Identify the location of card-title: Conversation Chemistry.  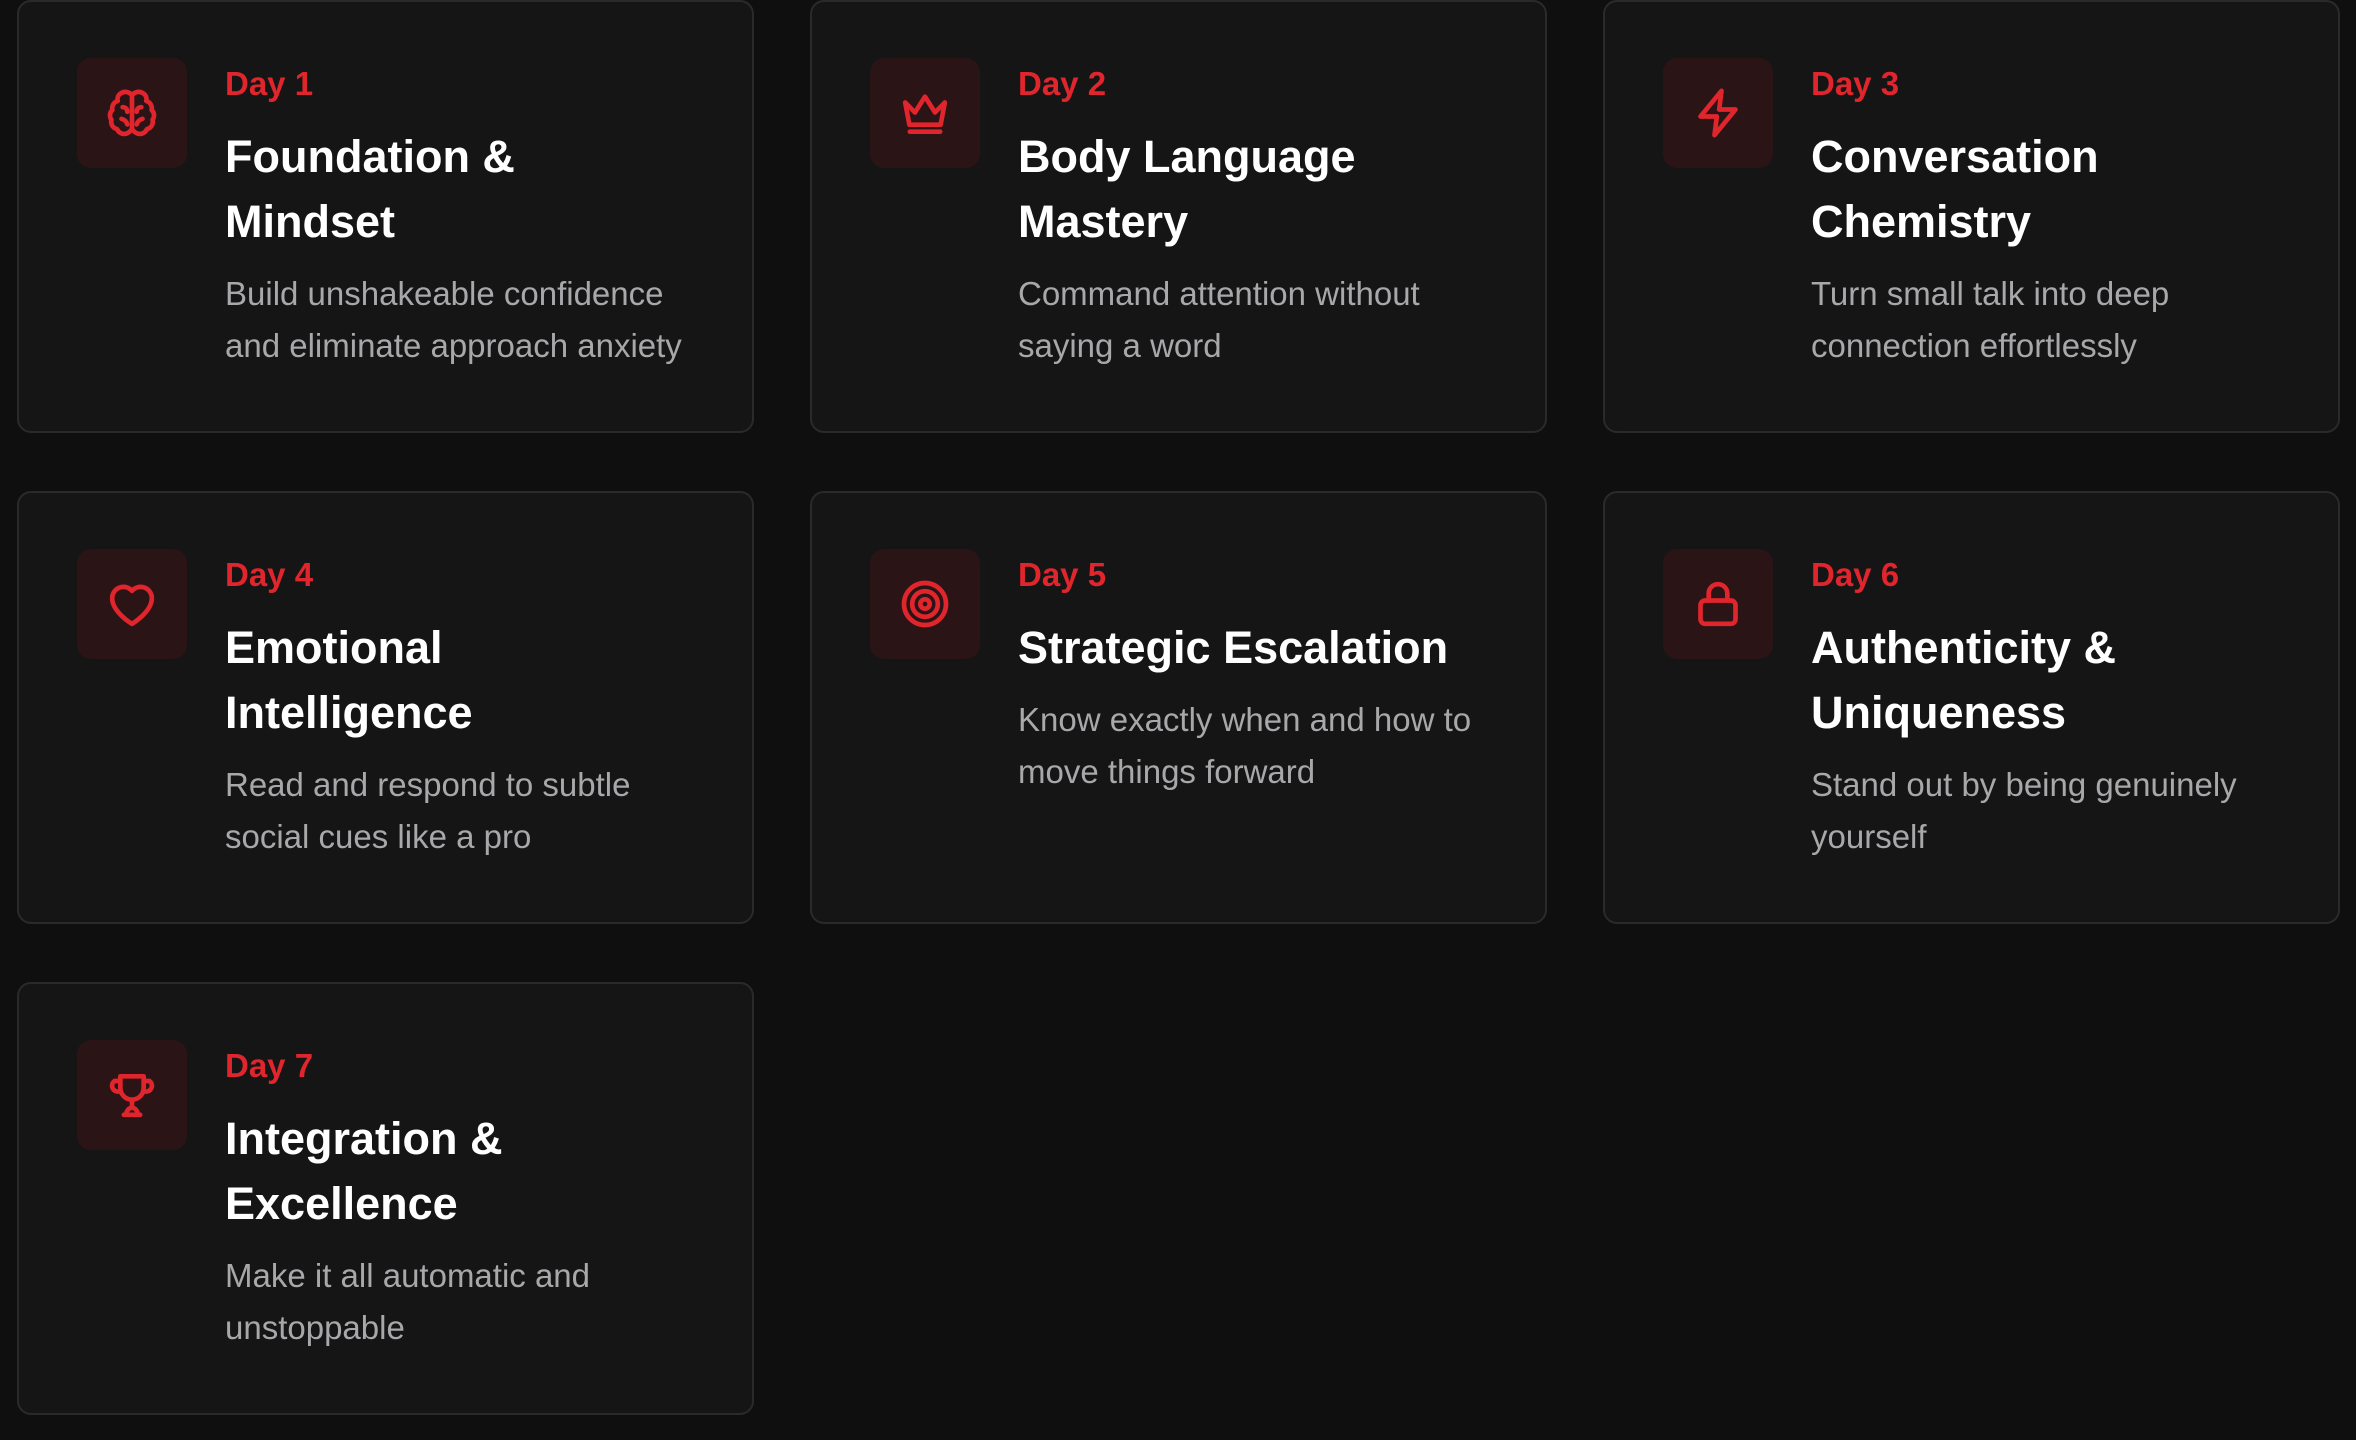
(1955, 189).